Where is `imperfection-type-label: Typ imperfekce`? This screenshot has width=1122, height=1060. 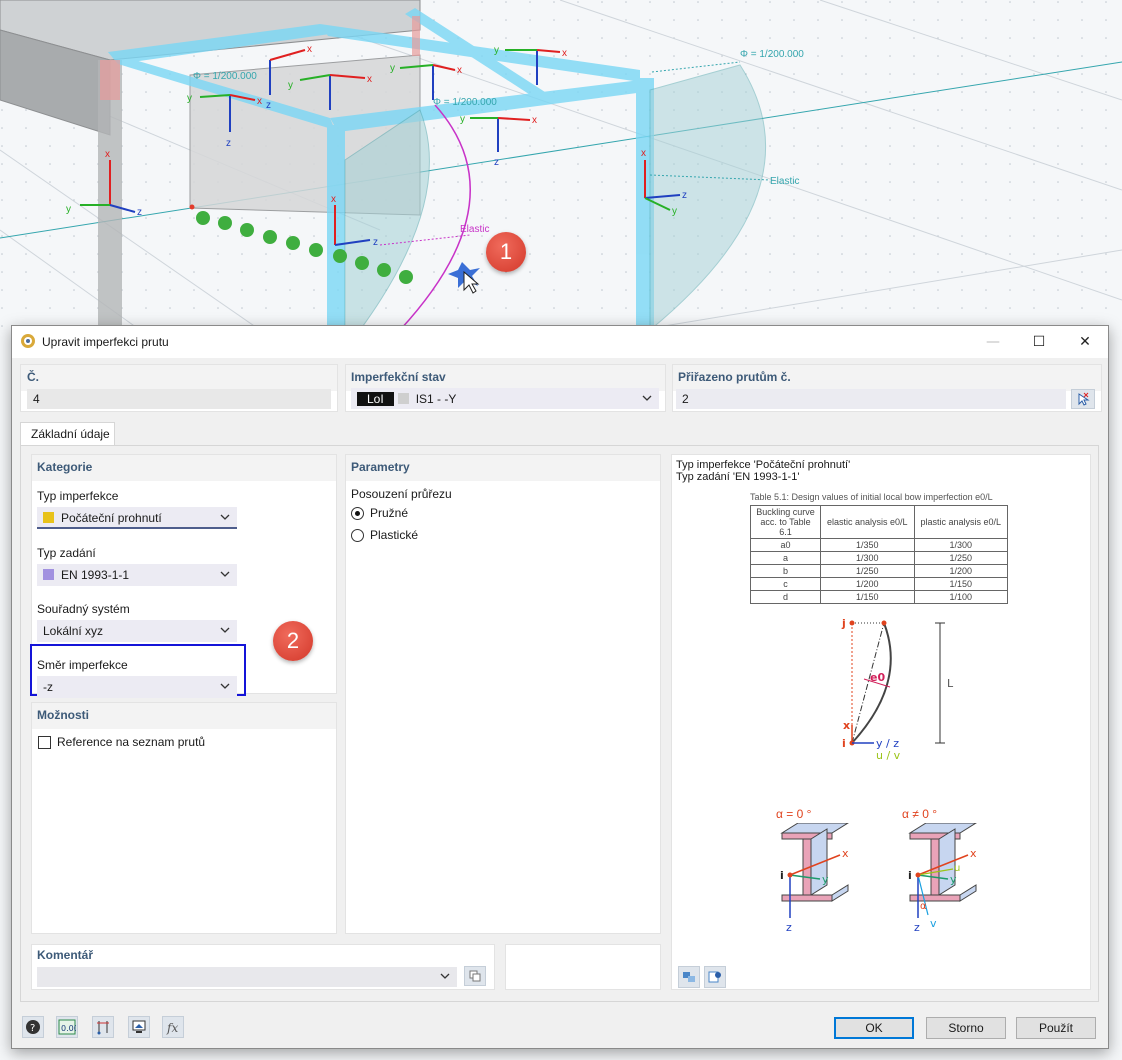
imperfection-type-label: Typ imperfekce is located at coordinates (78, 496).